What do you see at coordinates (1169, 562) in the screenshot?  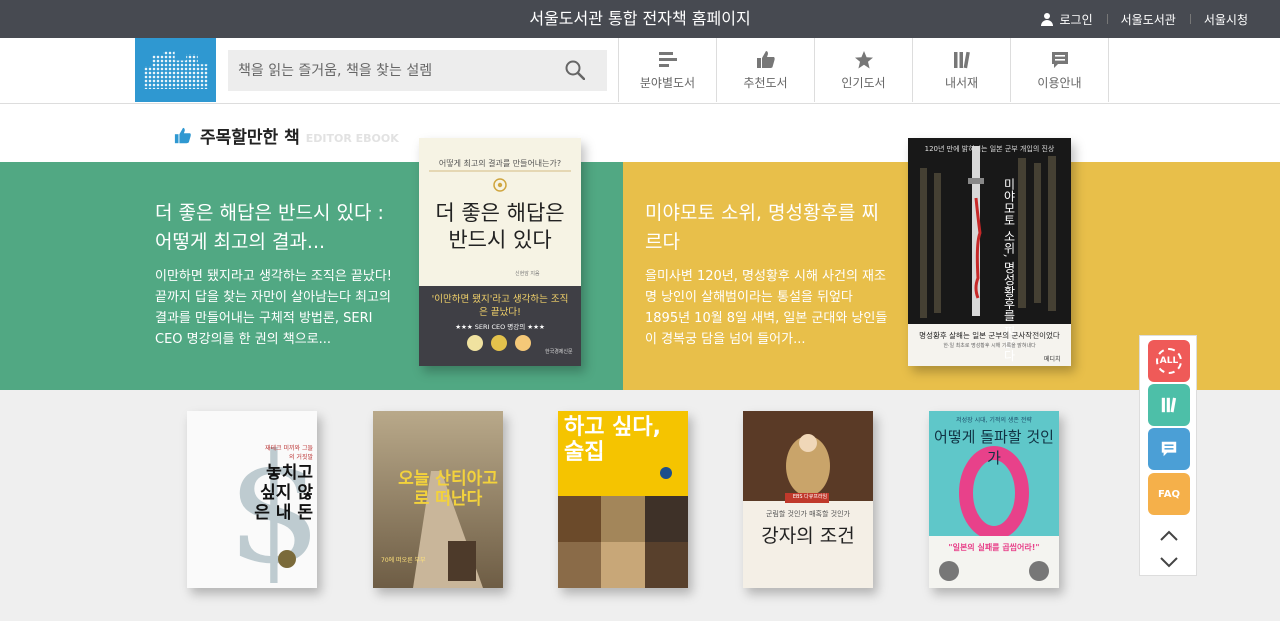 I see `scroll-down-icon` at bounding box center [1169, 562].